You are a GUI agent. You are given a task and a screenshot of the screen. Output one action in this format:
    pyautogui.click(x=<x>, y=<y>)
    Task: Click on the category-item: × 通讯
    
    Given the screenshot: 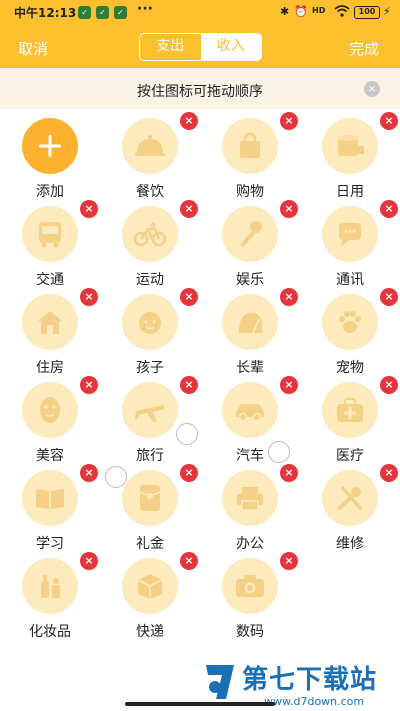 What is the action you would take?
    pyautogui.click(x=350, y=247)
    